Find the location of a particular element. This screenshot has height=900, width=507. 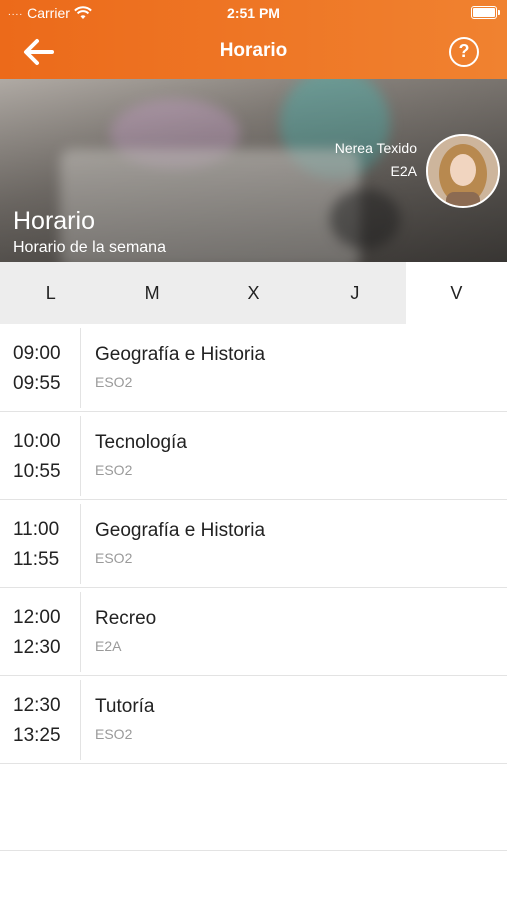

page-title: Horario is located at coordinates (253, 50).